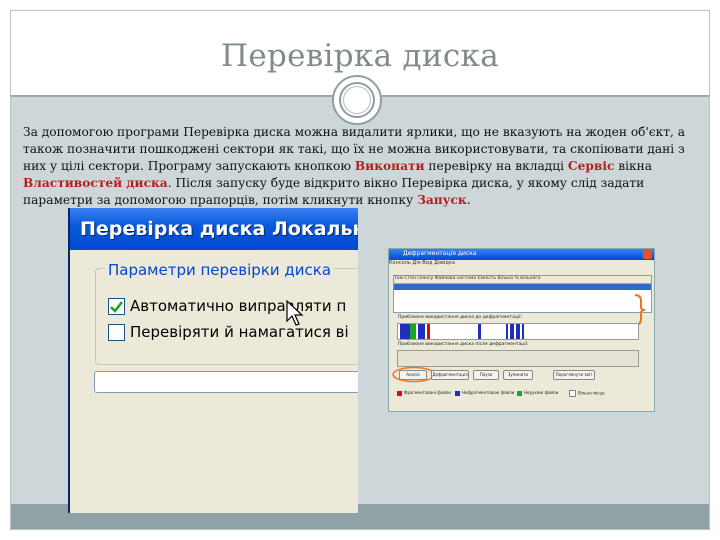 This screenshot has height=540, width=720. What do you see at coordinates (488, 392) in the screenshot?
I see `legend-label: Нефрагментовані файли` at bounding box center [488, 392].